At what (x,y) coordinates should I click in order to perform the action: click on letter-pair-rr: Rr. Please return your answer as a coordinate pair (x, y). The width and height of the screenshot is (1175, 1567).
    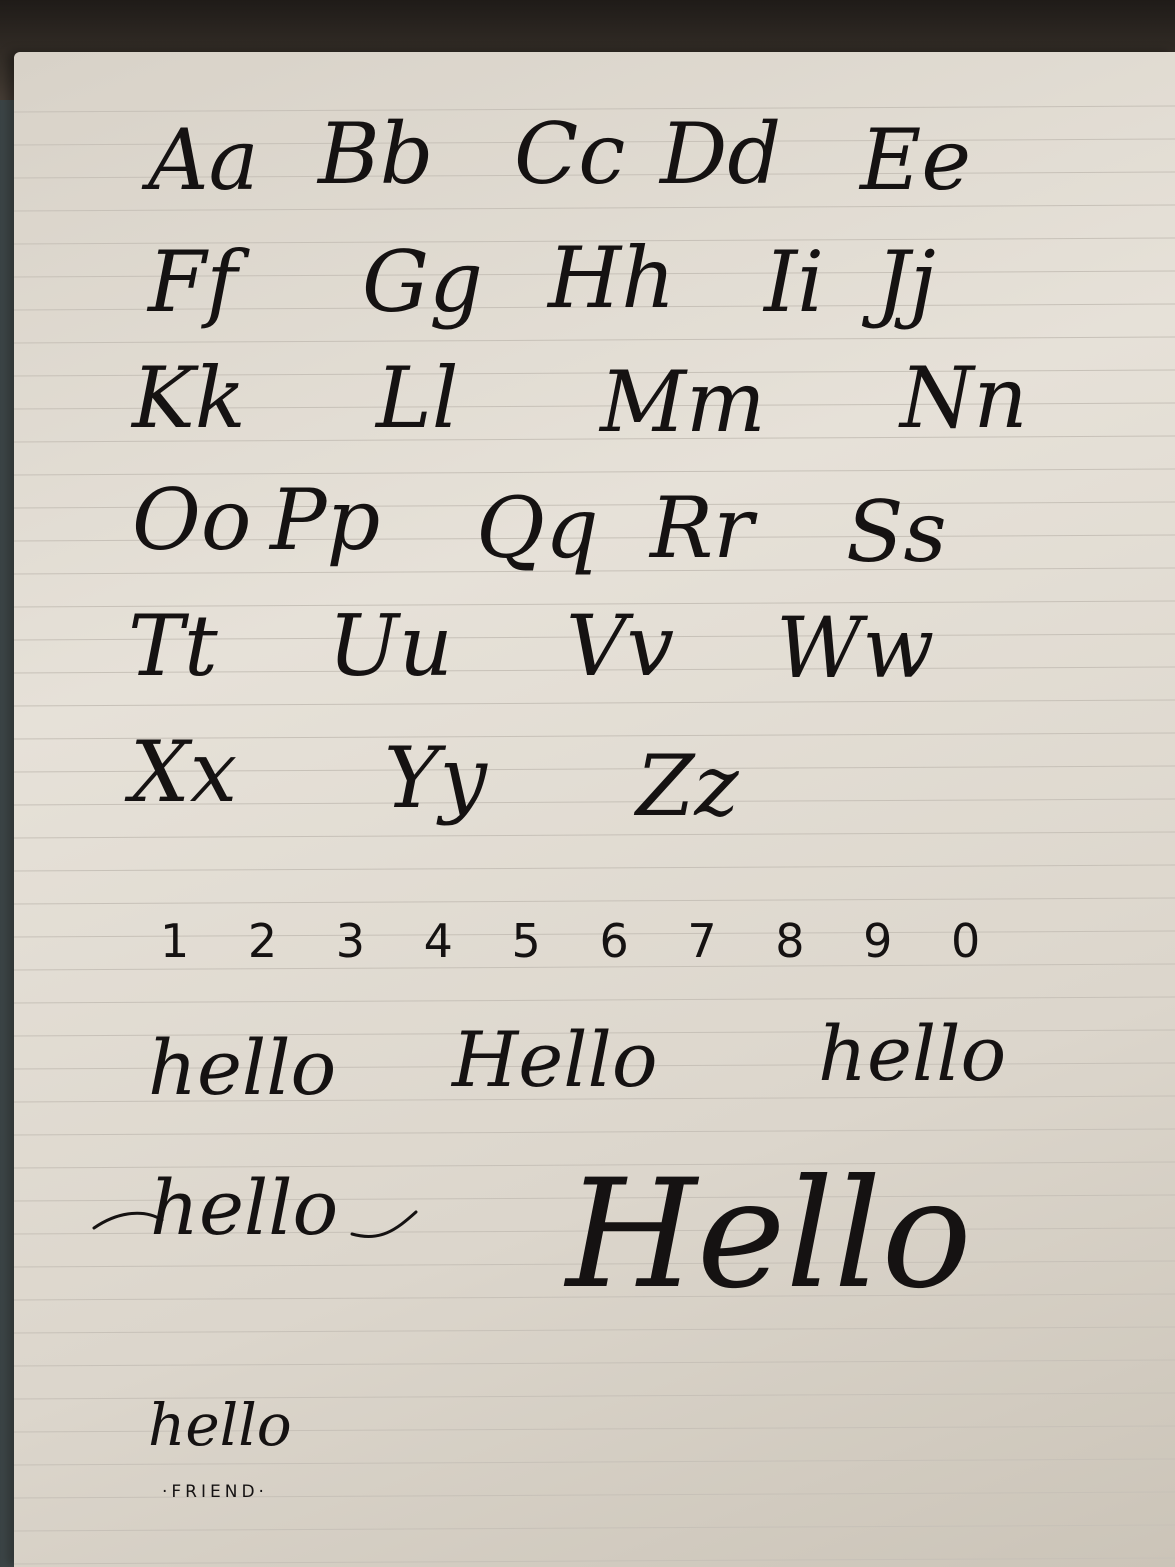
    Looking at the image, I should click on (702, 528).